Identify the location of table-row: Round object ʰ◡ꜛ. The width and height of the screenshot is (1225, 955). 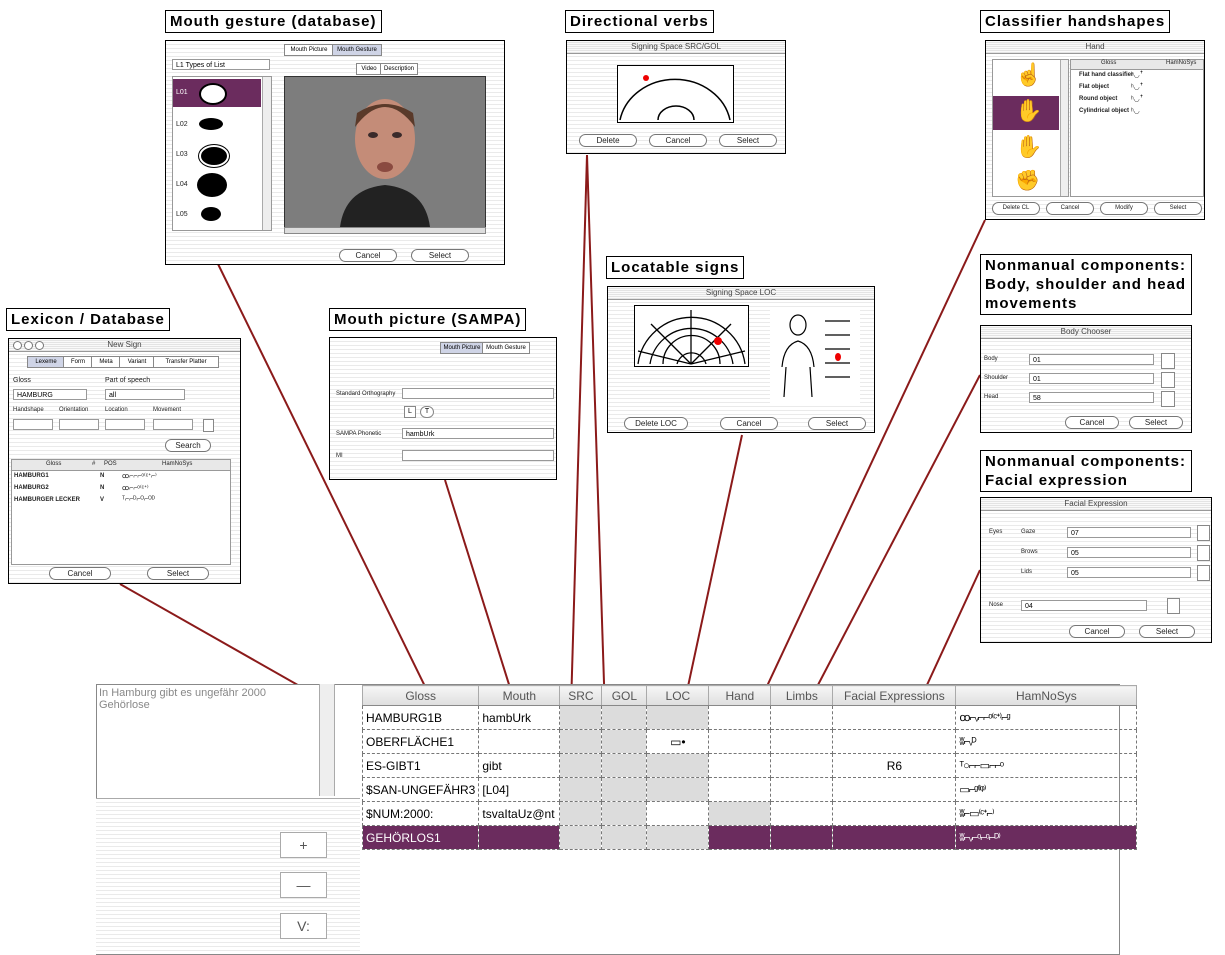
(1137, 100).